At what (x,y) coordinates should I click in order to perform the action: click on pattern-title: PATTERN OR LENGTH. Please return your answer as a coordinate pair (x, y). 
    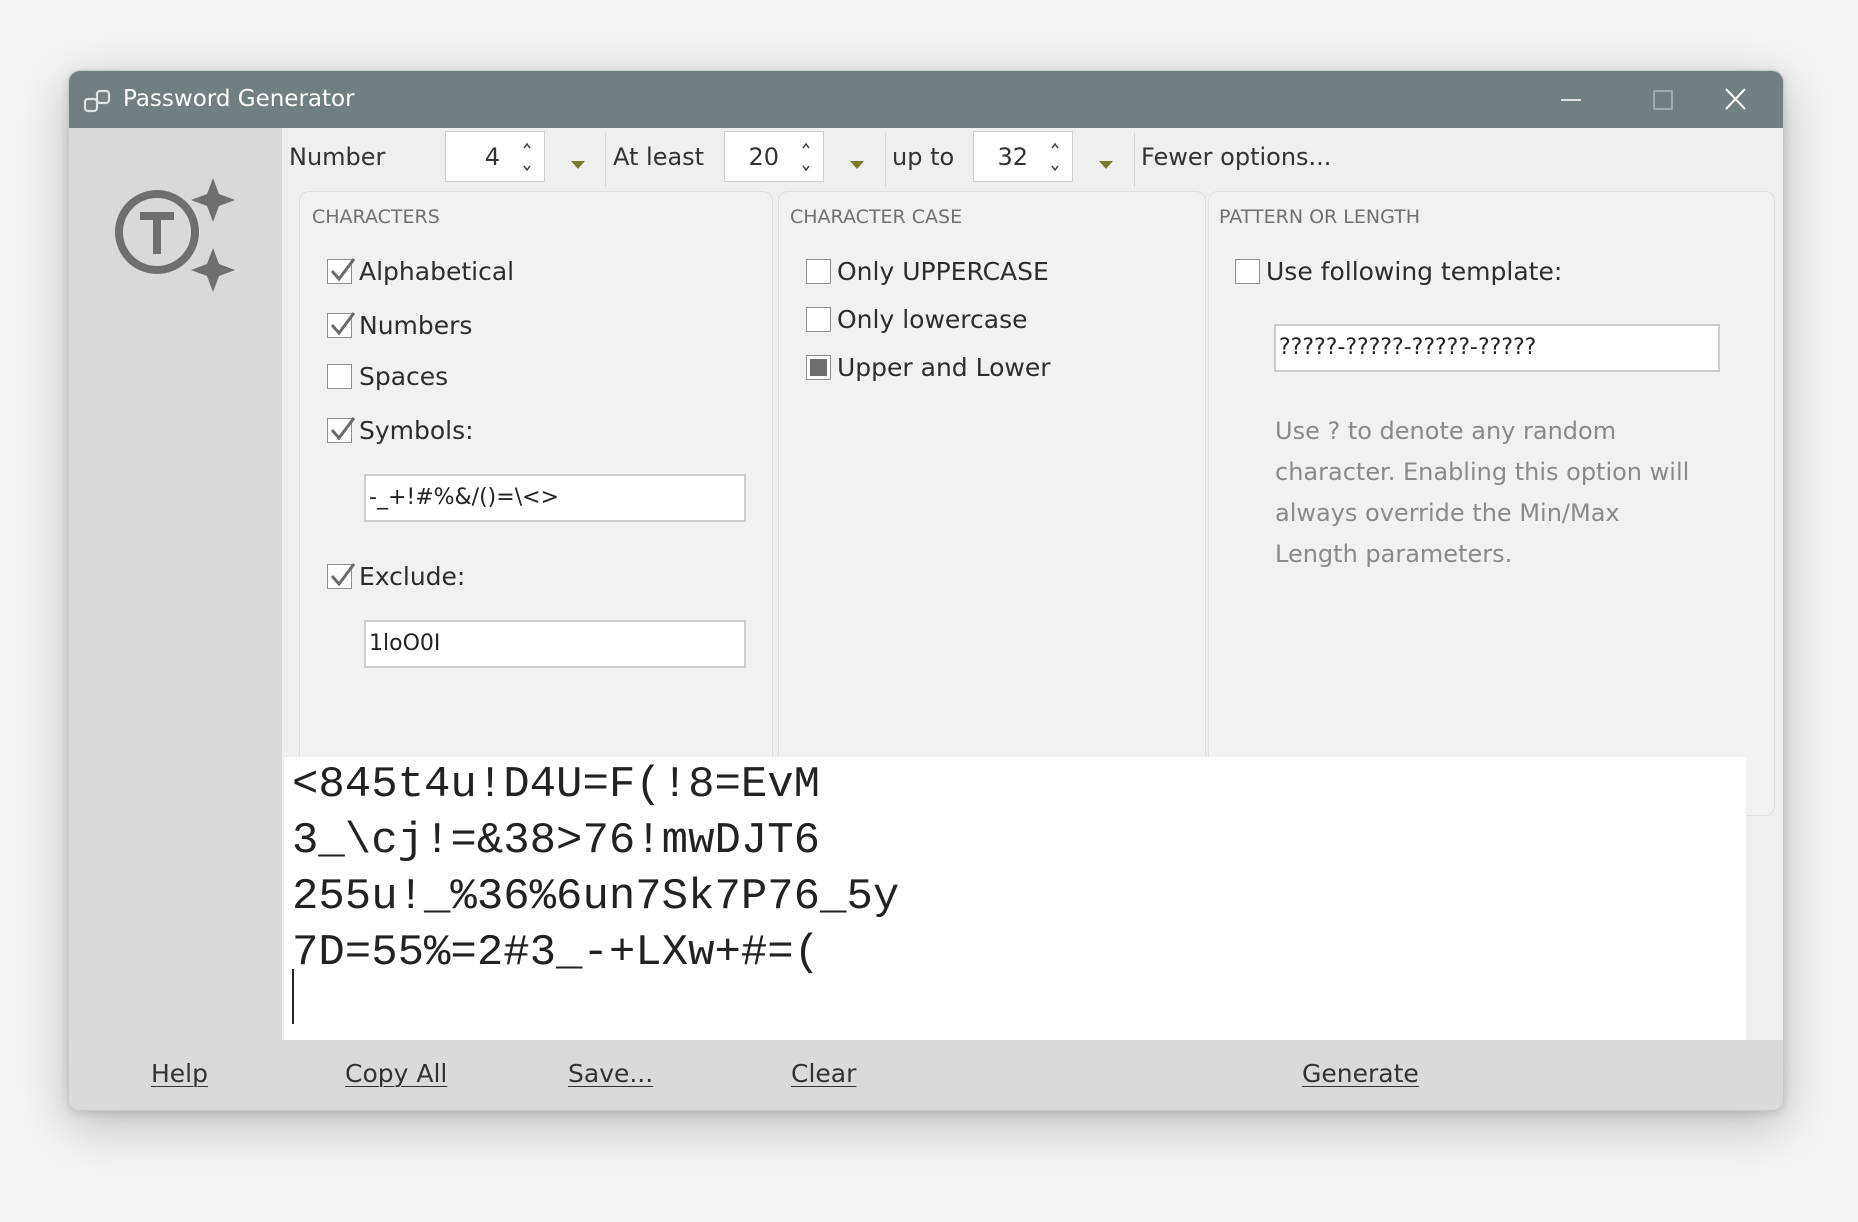
    Looking at the image, I should click on (1320, 217).